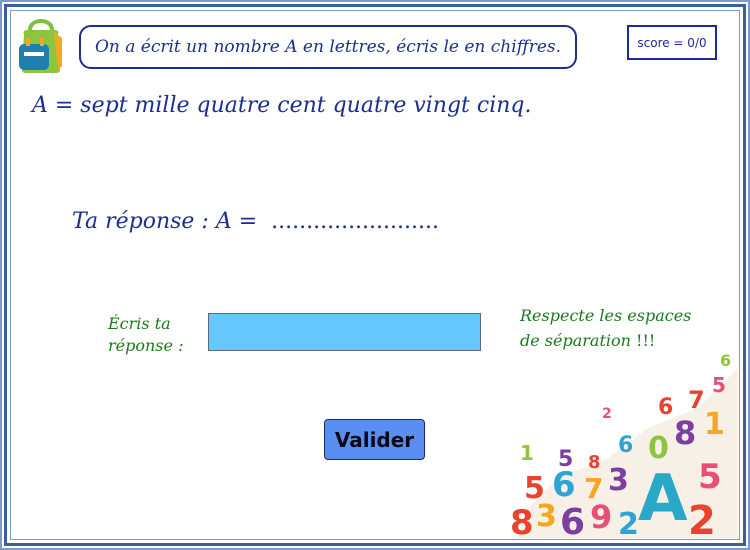 Image resolution: width=750 pixels, height=550 pixels. I want to click on score-box: score = 0/0, so click(672, 42).